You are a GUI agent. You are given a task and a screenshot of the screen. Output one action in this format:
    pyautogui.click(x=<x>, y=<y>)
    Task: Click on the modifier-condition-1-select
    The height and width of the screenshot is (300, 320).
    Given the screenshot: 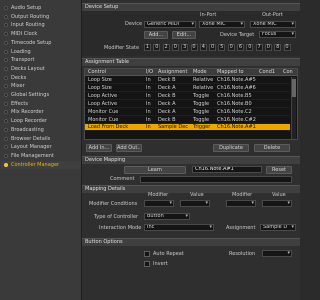 What is the action you would take?
    pyautogui.click(x=159, y=203)
    